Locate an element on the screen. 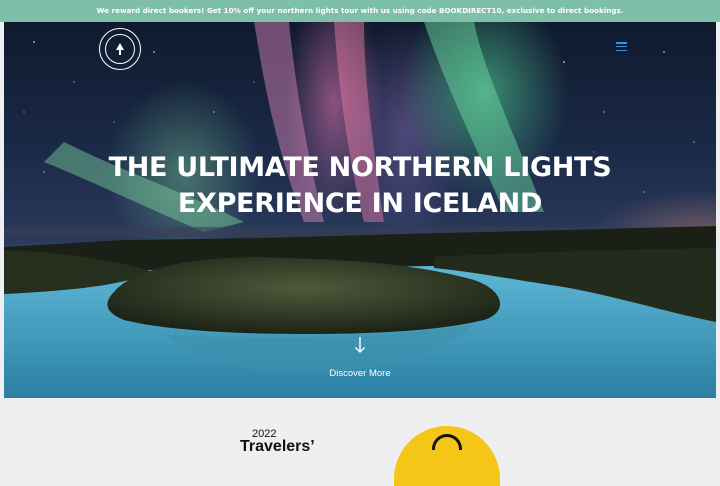 The image size is (720, 486). headline-line-1: THE ULTIMATE NORTHERN LIGHTS is located at coordinates (360, 167).